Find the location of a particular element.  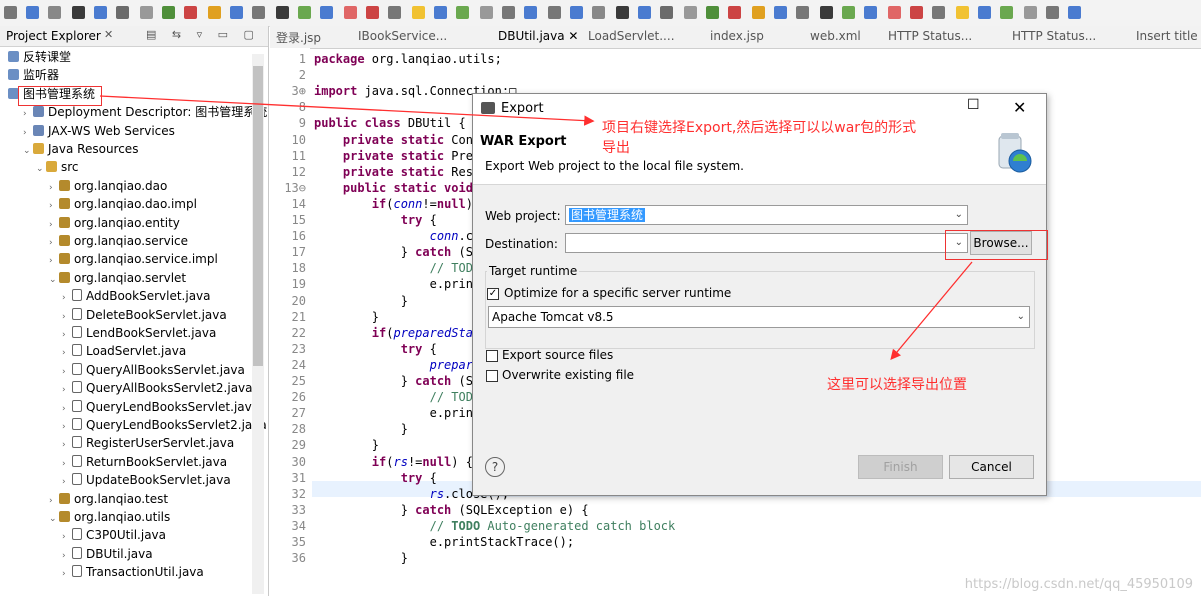

arrow-to-browse is located at coordinates (931, 310).